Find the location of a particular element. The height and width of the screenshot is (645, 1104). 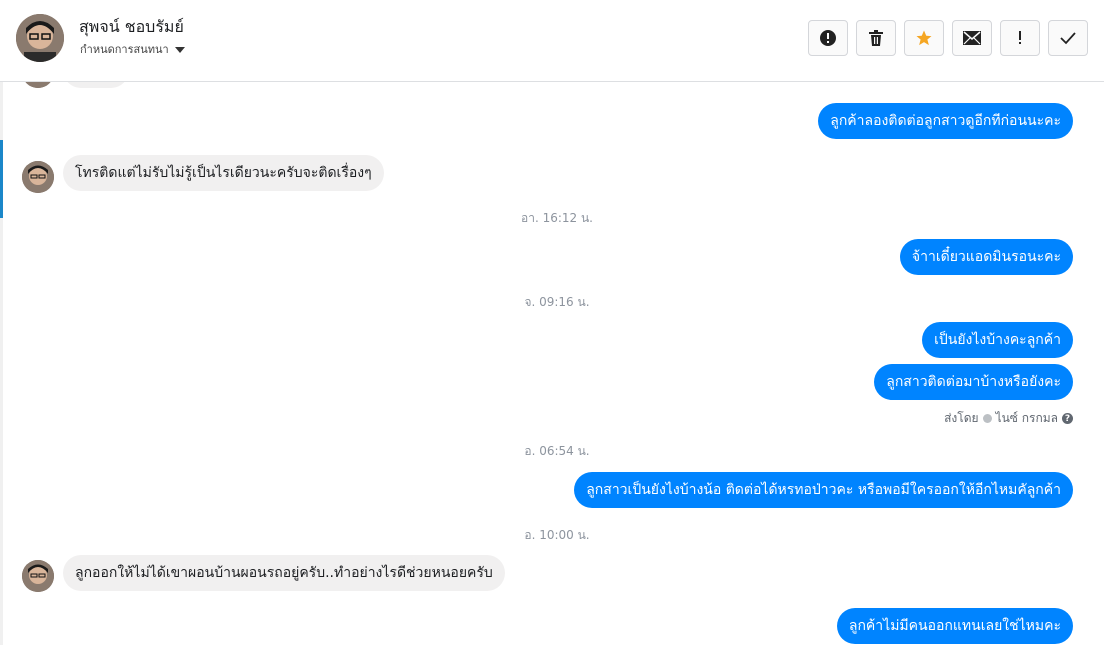

sent-by-name: ไนซ์ กรกมล is located at coordinates (1026, 418).